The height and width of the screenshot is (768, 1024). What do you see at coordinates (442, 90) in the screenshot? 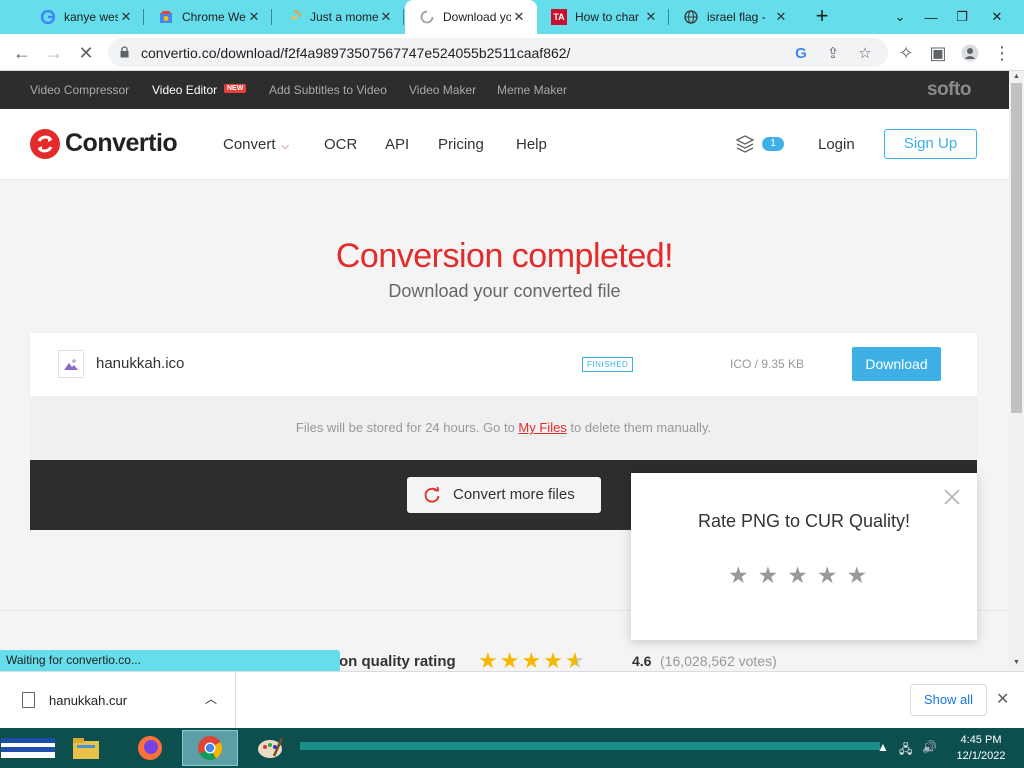
I see `promo-link-video-maker: Video Maker` at bounding box center [442, 90].